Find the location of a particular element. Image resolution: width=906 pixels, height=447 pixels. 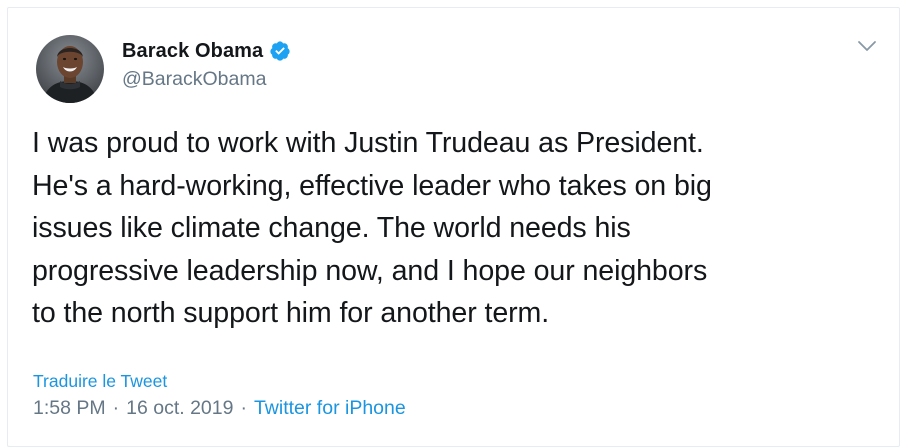

author-name: Barack Obama is located at coordinates (192, 51).